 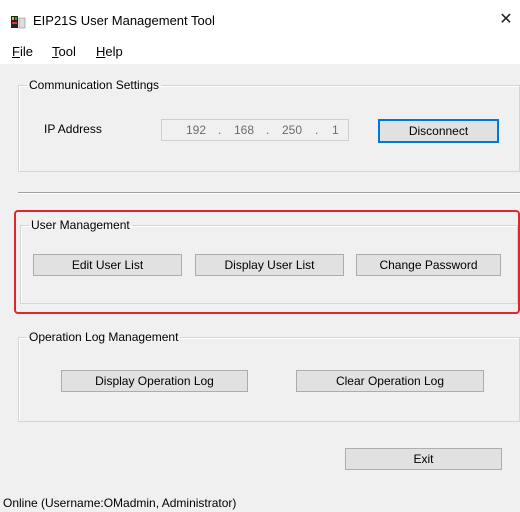 What do you see at coordinates (244, 130) in the screenshot?
I see `ip-octet-2: 168` at bounding box center [244, 130].